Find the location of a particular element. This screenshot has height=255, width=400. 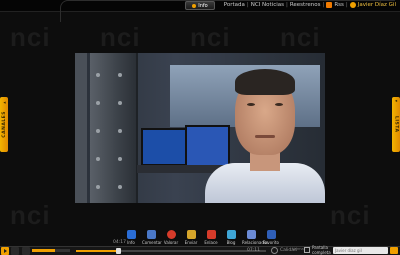

toolbar-link-button: Enlace is located at coordinates (211, 237).